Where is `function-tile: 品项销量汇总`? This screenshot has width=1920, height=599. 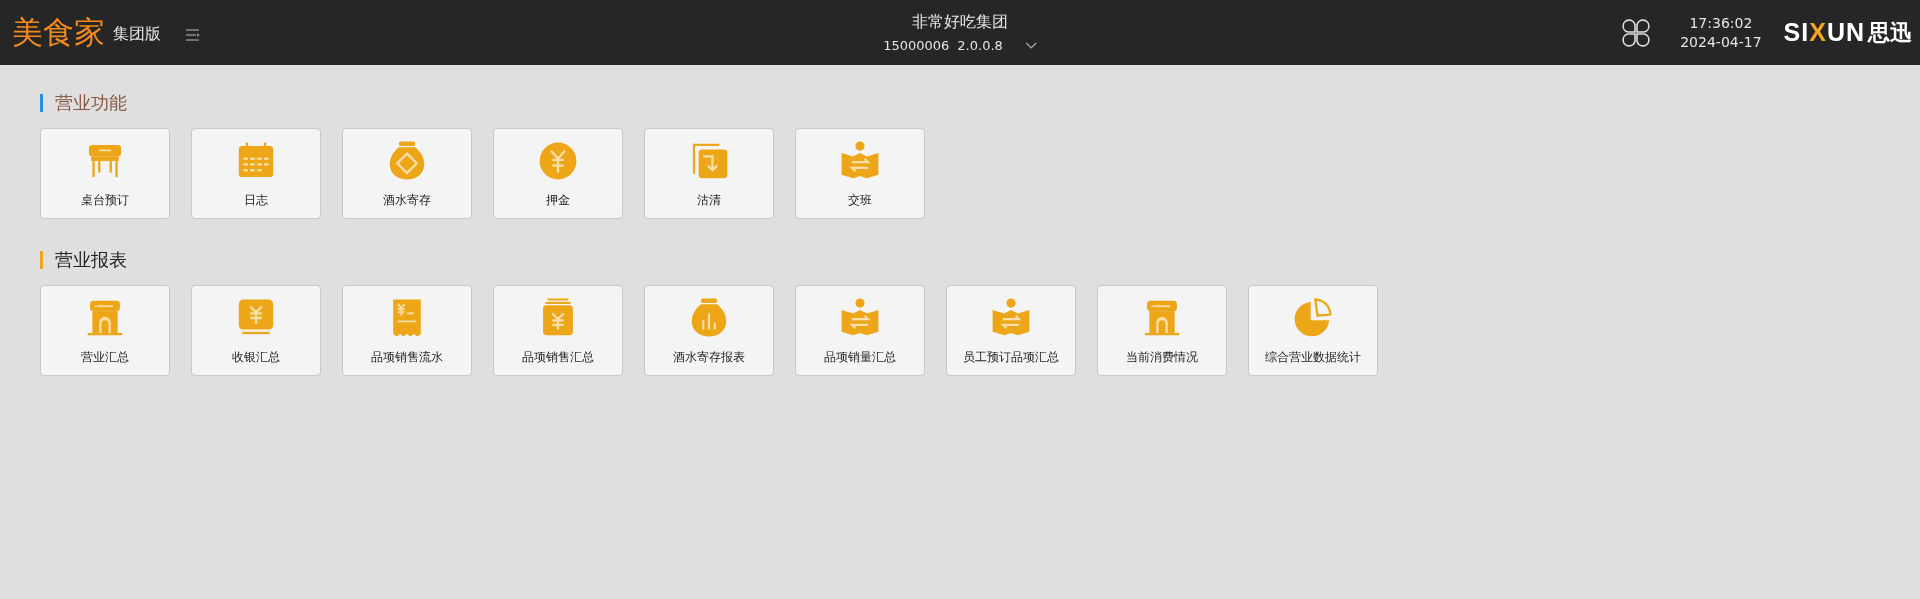
function-tile: 品项销量汇总 is located at coordinates (860, 330).